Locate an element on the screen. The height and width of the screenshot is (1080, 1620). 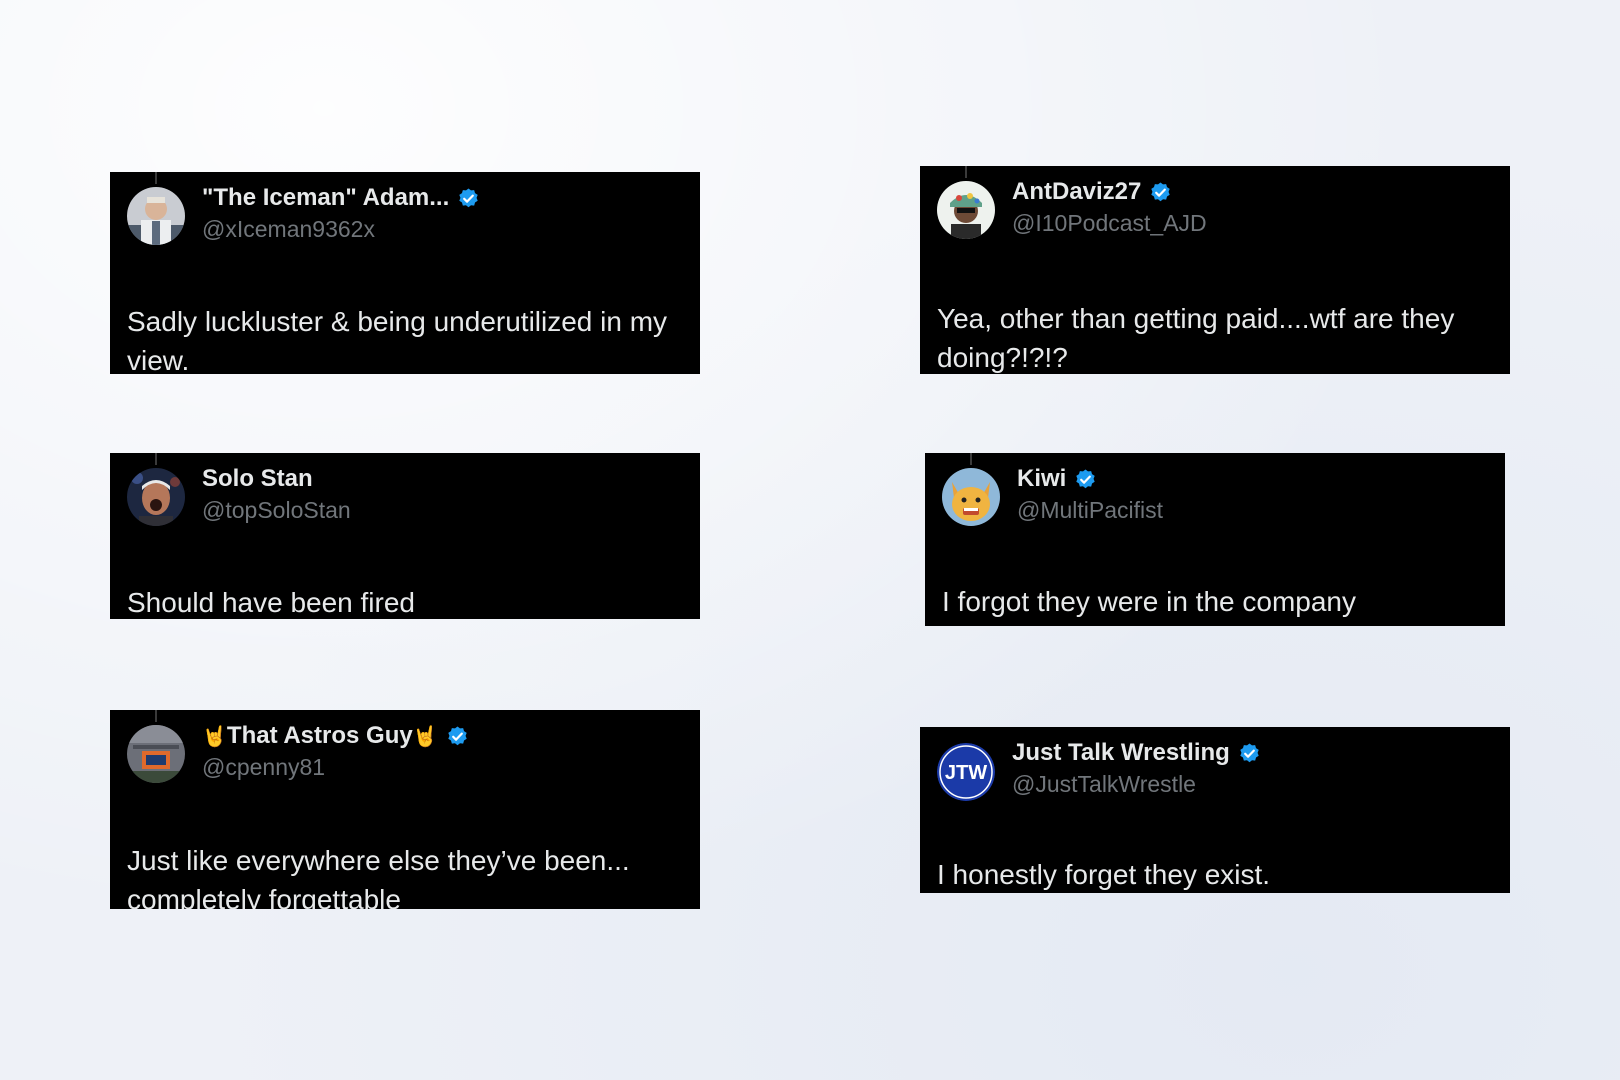
author-name: That Astros Guy is located at coordinates (320, 736).